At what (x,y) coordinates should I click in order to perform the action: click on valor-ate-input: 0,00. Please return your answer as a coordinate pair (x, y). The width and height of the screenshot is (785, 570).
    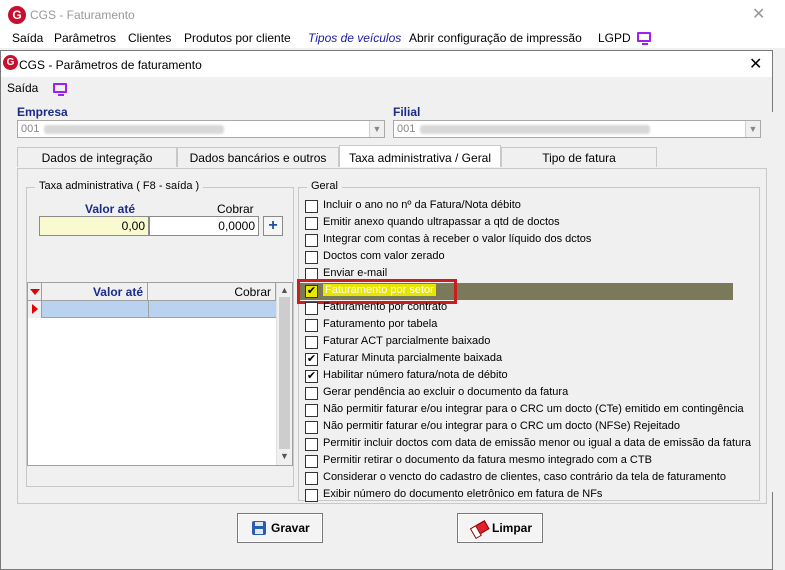
    Looking at the image, I should click on (94, 226).